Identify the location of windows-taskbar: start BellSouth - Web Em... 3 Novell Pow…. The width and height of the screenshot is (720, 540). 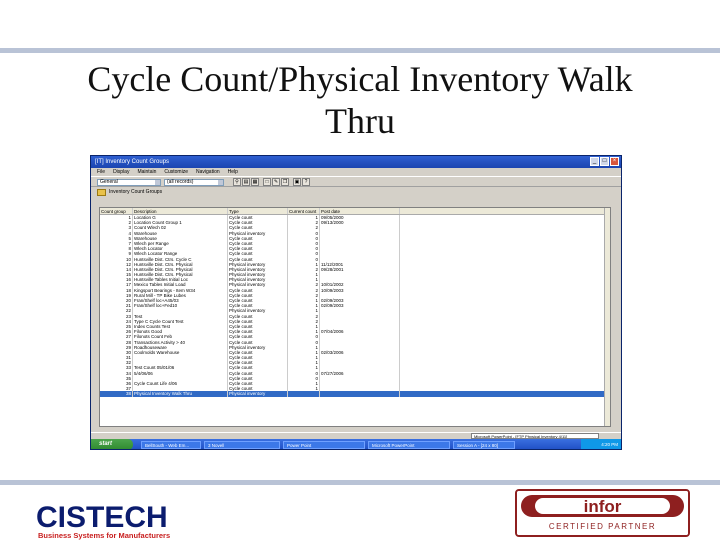
(356, 444).